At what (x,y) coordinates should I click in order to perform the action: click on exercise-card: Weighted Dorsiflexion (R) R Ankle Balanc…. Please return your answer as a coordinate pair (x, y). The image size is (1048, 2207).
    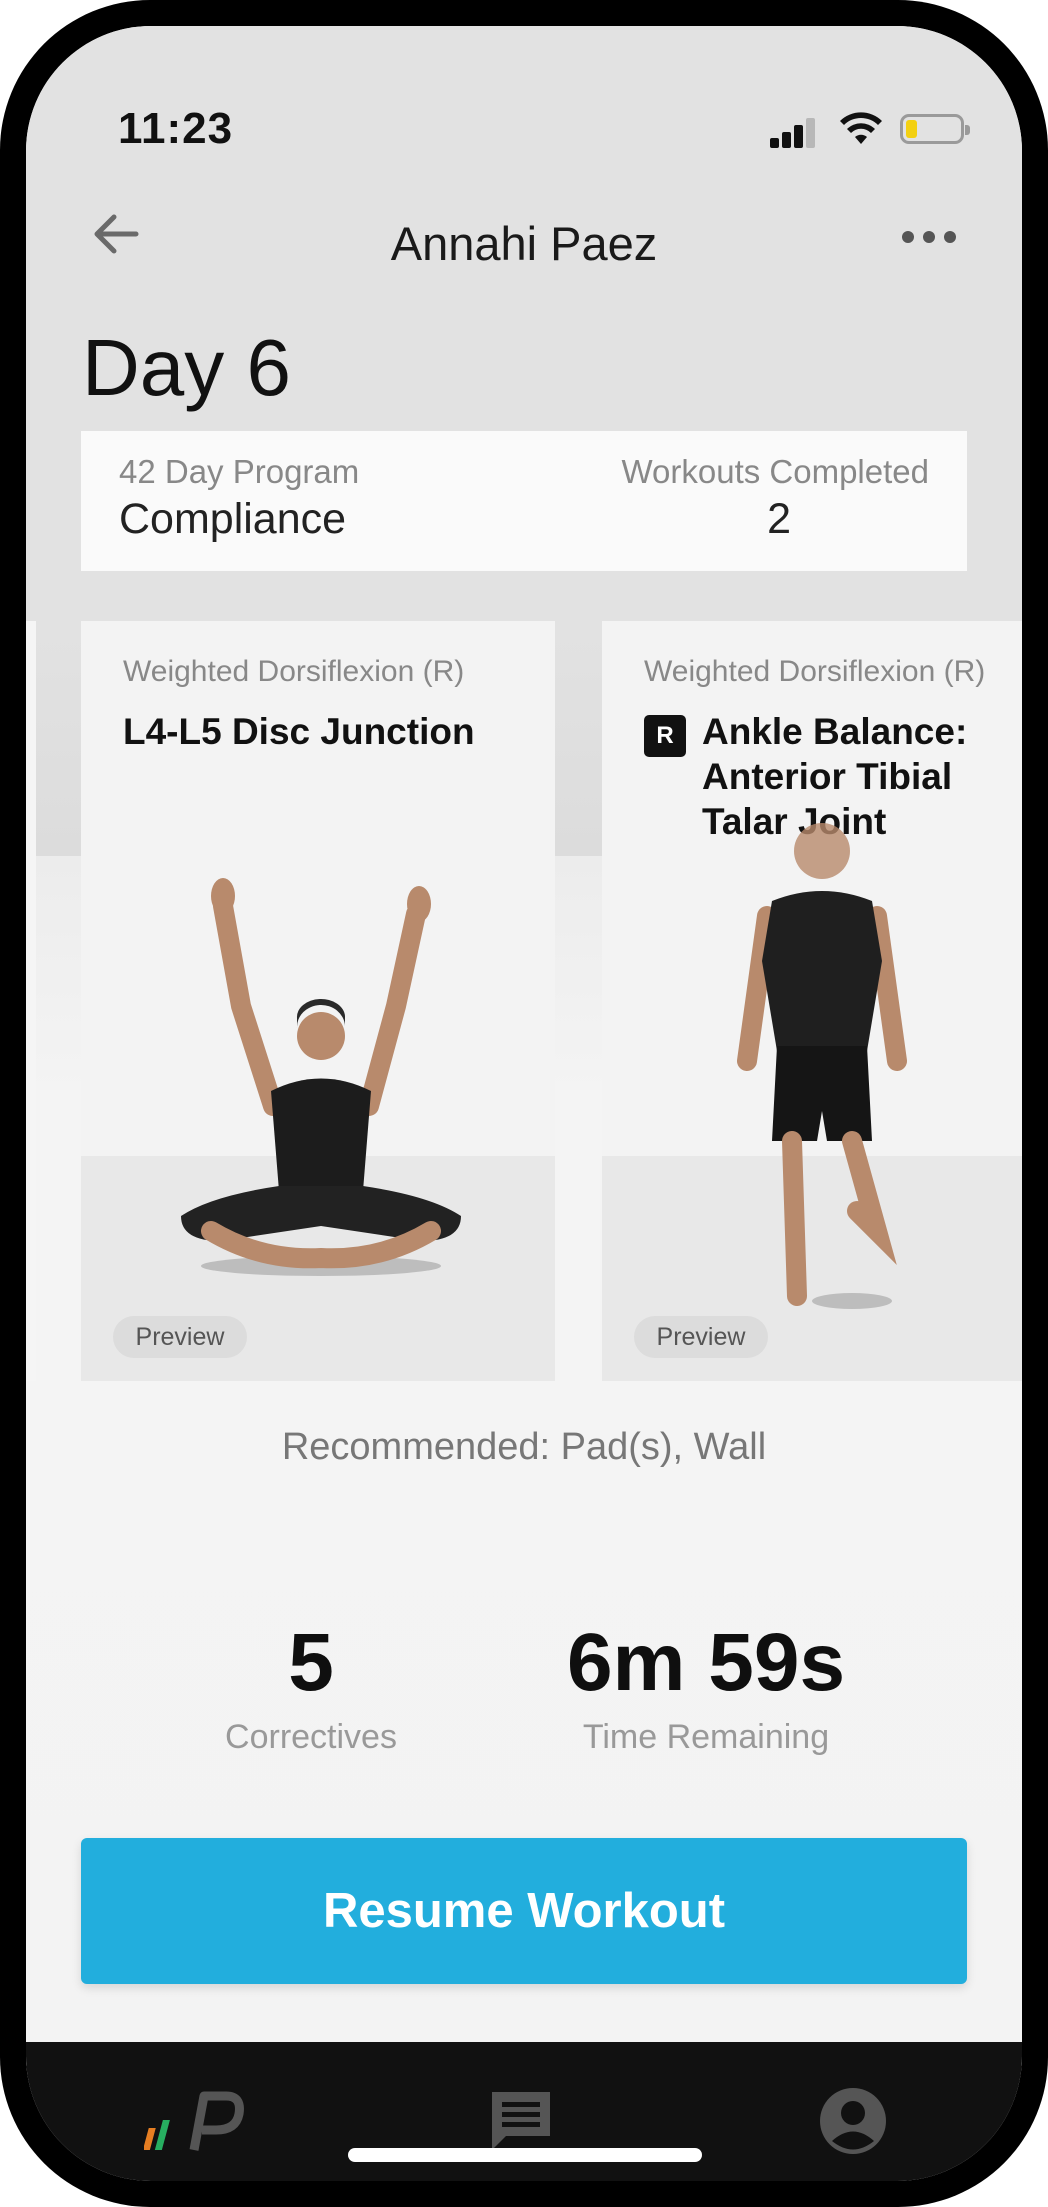
    Looking at the image, I should click on (812, 1001).